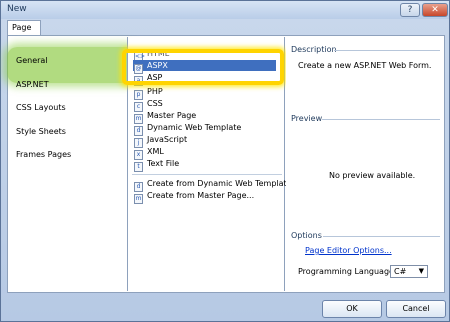 The height and width of the screenshot is (322, 450). I want to click on template-item-master-page: m Master Page, so click(165, 117).